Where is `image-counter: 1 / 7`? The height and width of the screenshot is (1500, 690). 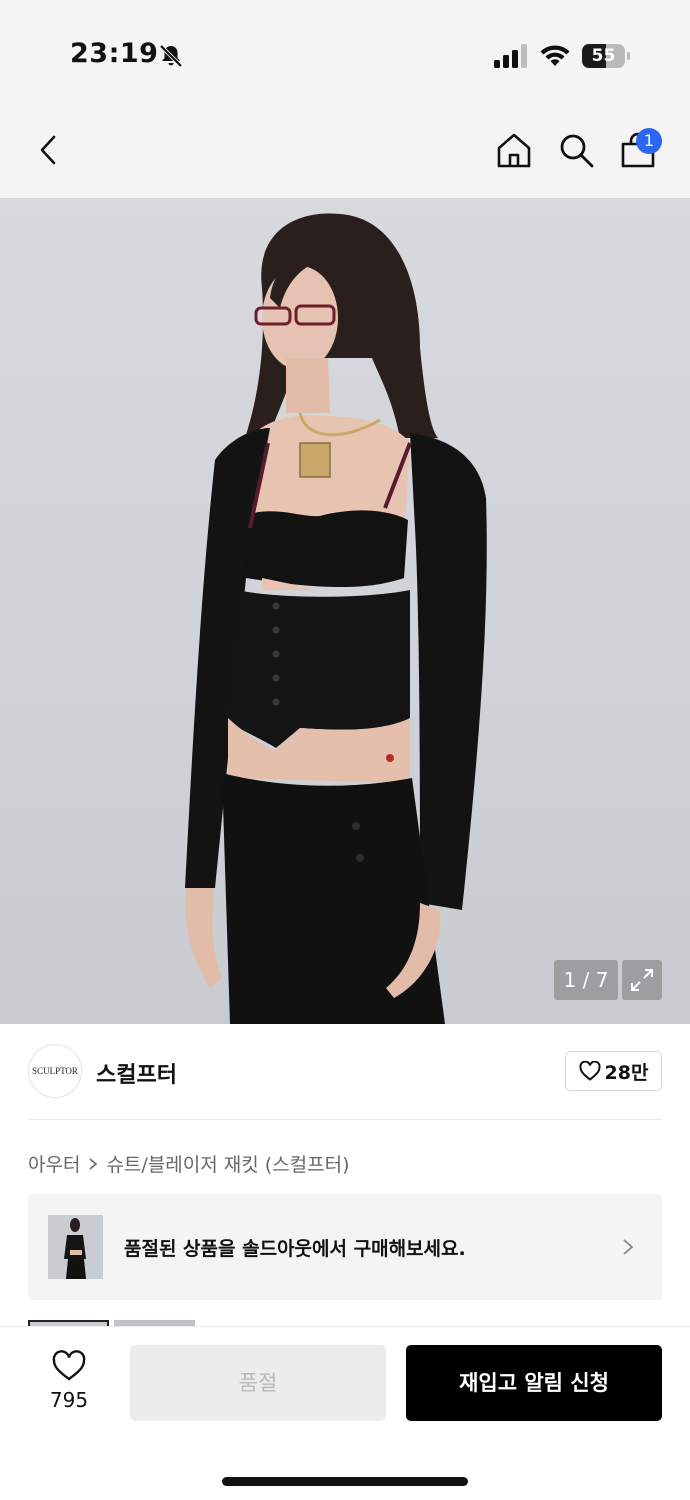
image-counter: 1 / 7 is located at coordinates (586, 980).